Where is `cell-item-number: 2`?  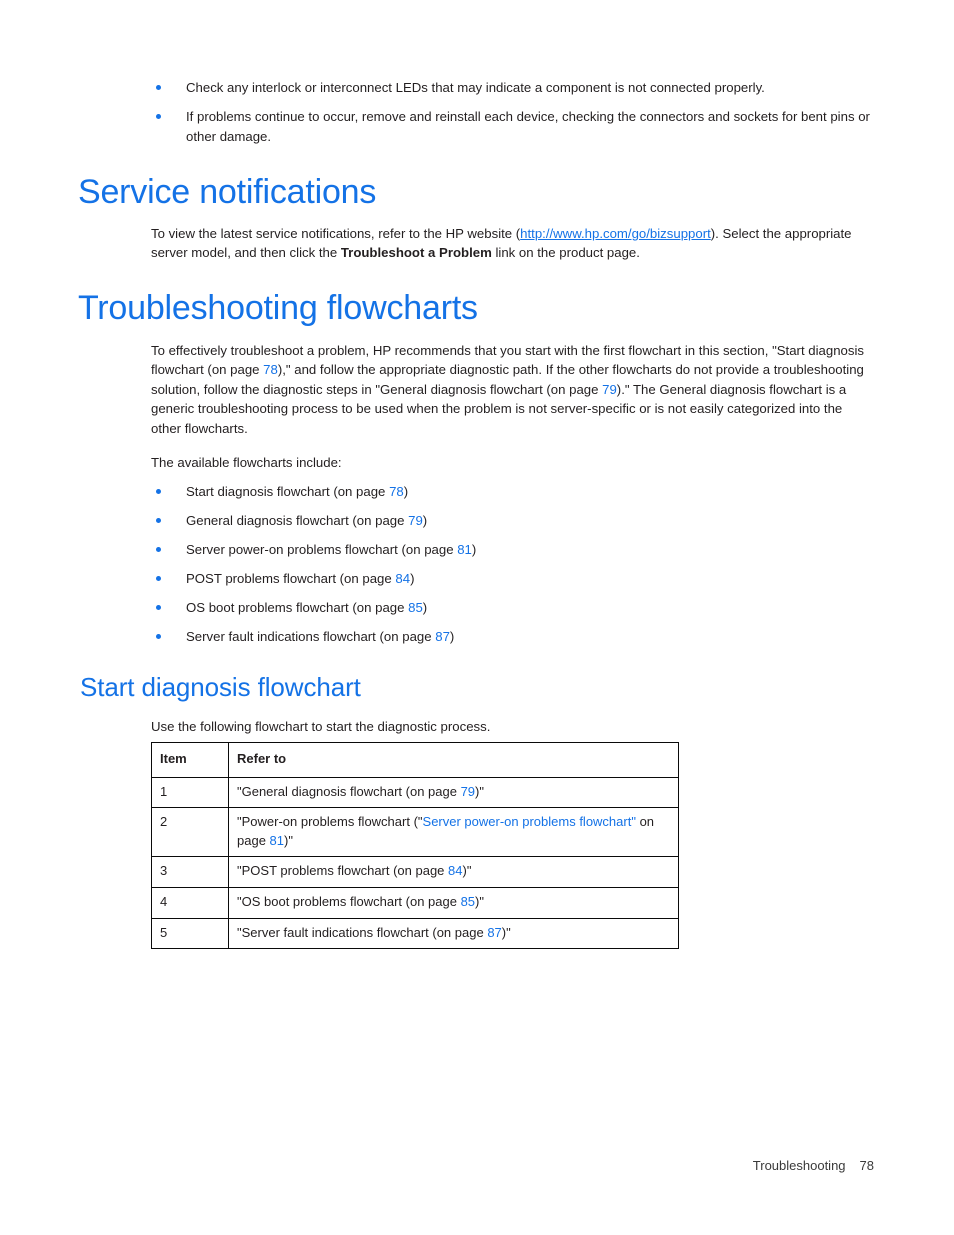 cell-item-number: 2 is located at coordinates (190, 832).